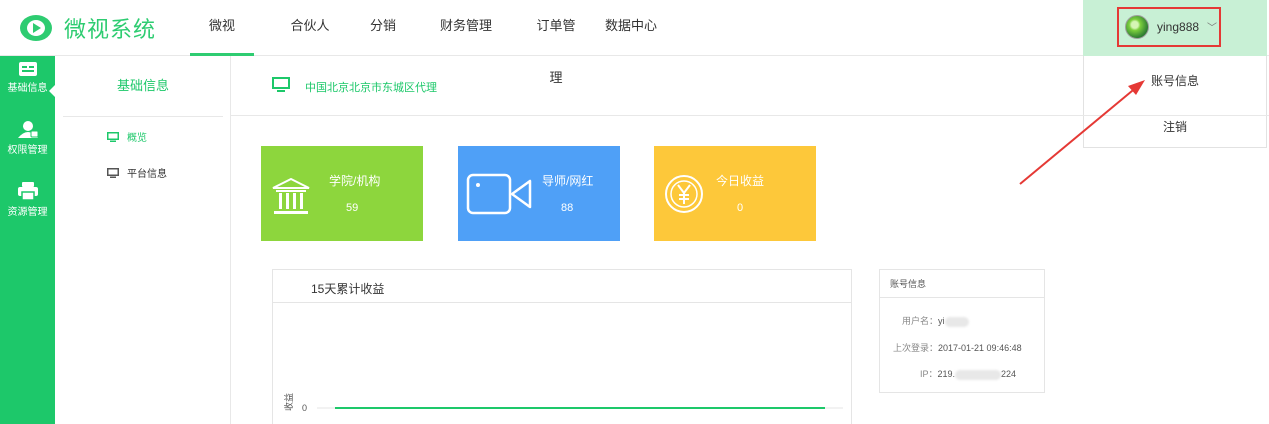 The height and width of the screenshot is (424, 1269). I want to click on card-icon, so click(27, 69).